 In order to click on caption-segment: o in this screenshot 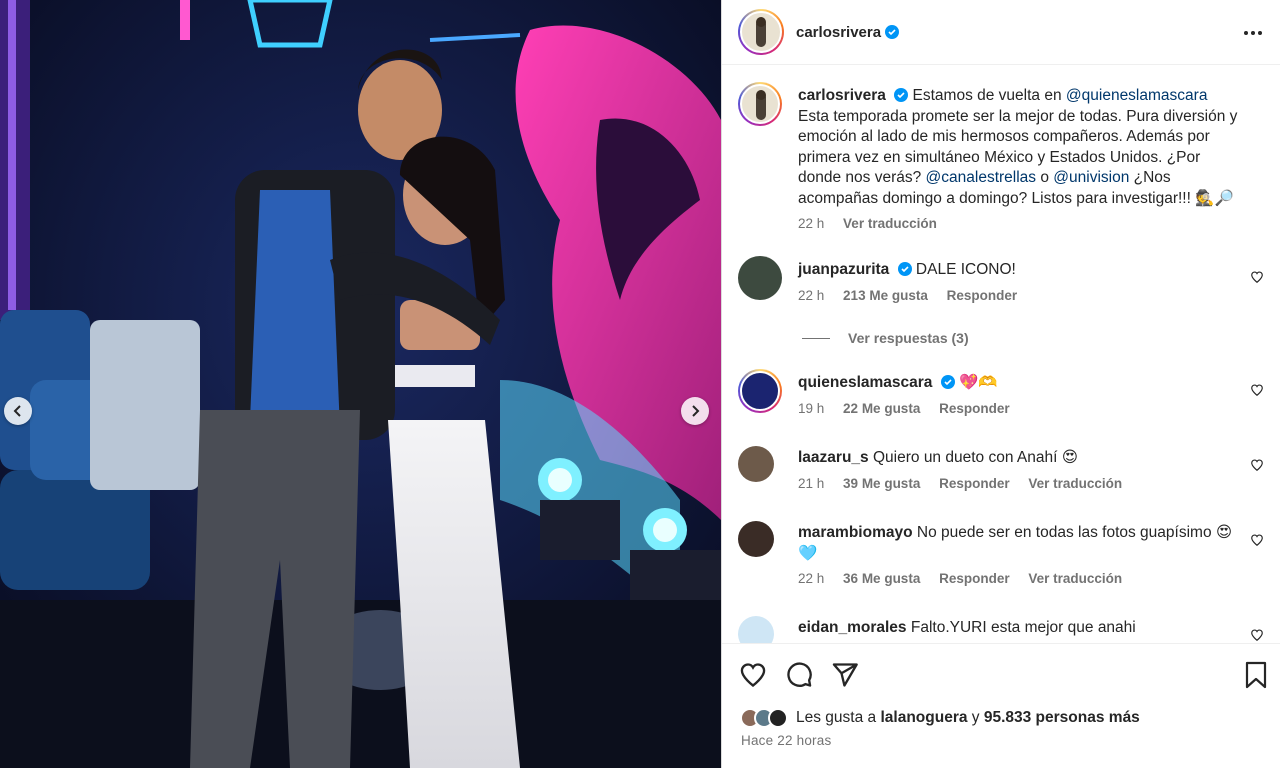, I will do `click(1045, 177)`.